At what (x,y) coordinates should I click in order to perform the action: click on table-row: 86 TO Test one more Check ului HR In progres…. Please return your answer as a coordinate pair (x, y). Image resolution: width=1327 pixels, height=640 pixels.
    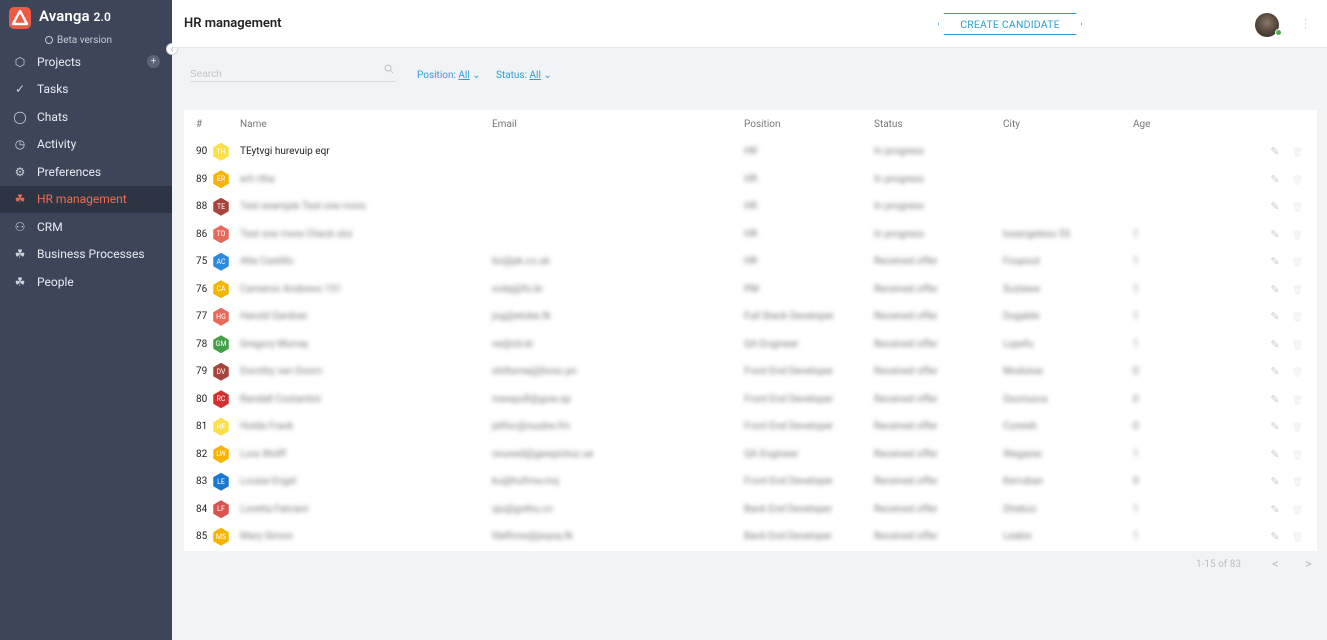
    Looking at the image, I should click on (750, 235).